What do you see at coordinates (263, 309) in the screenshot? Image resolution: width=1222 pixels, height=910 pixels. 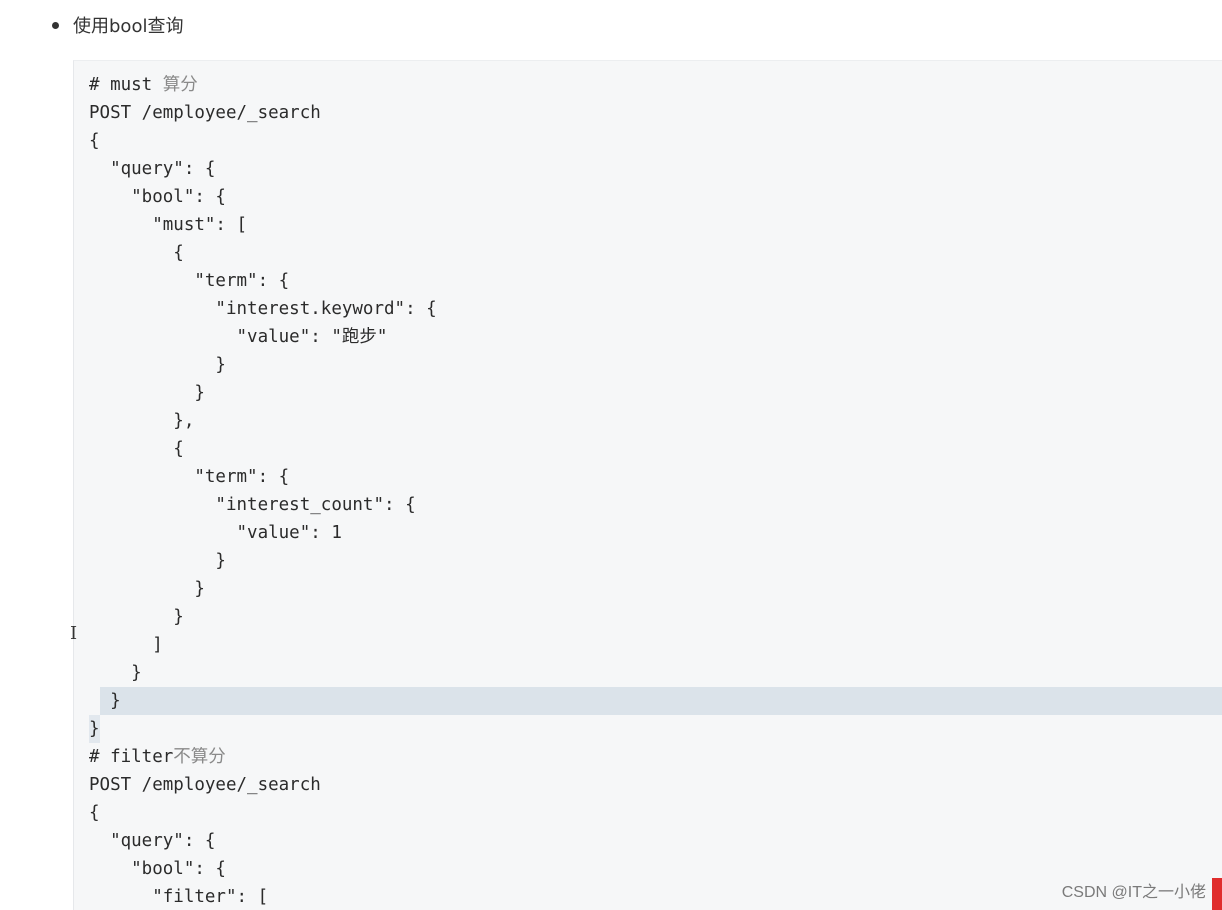 I see `code-text: "interest.keyword": {` at bounding box center [263, 309].